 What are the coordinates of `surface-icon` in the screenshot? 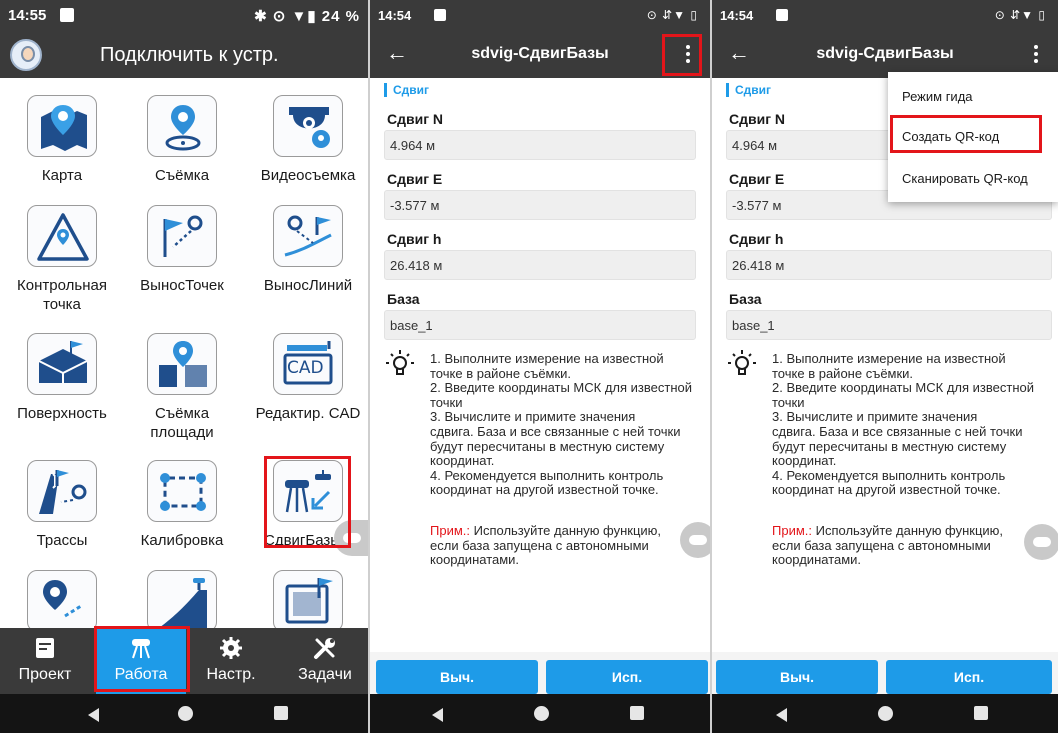 It's located at (62, 364).